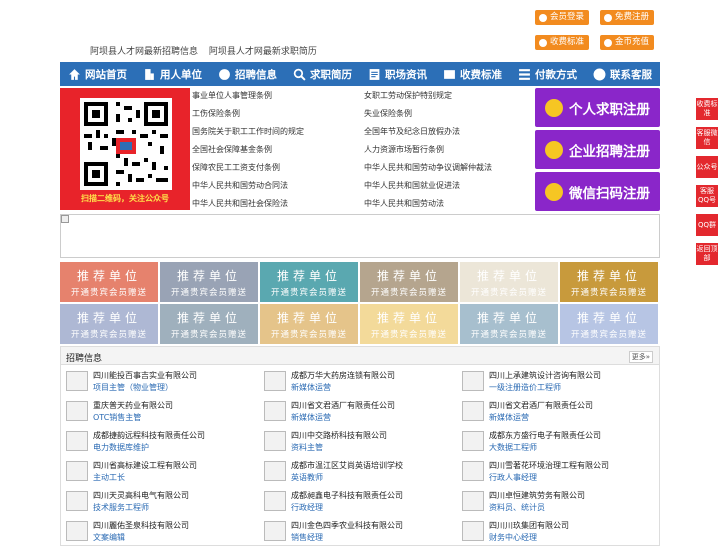 This screenshot has width=720, height=547. I want to click on job-item: 四川能投百事吉实业有限公司 项目主管（物业管理）, so click(156, 383).